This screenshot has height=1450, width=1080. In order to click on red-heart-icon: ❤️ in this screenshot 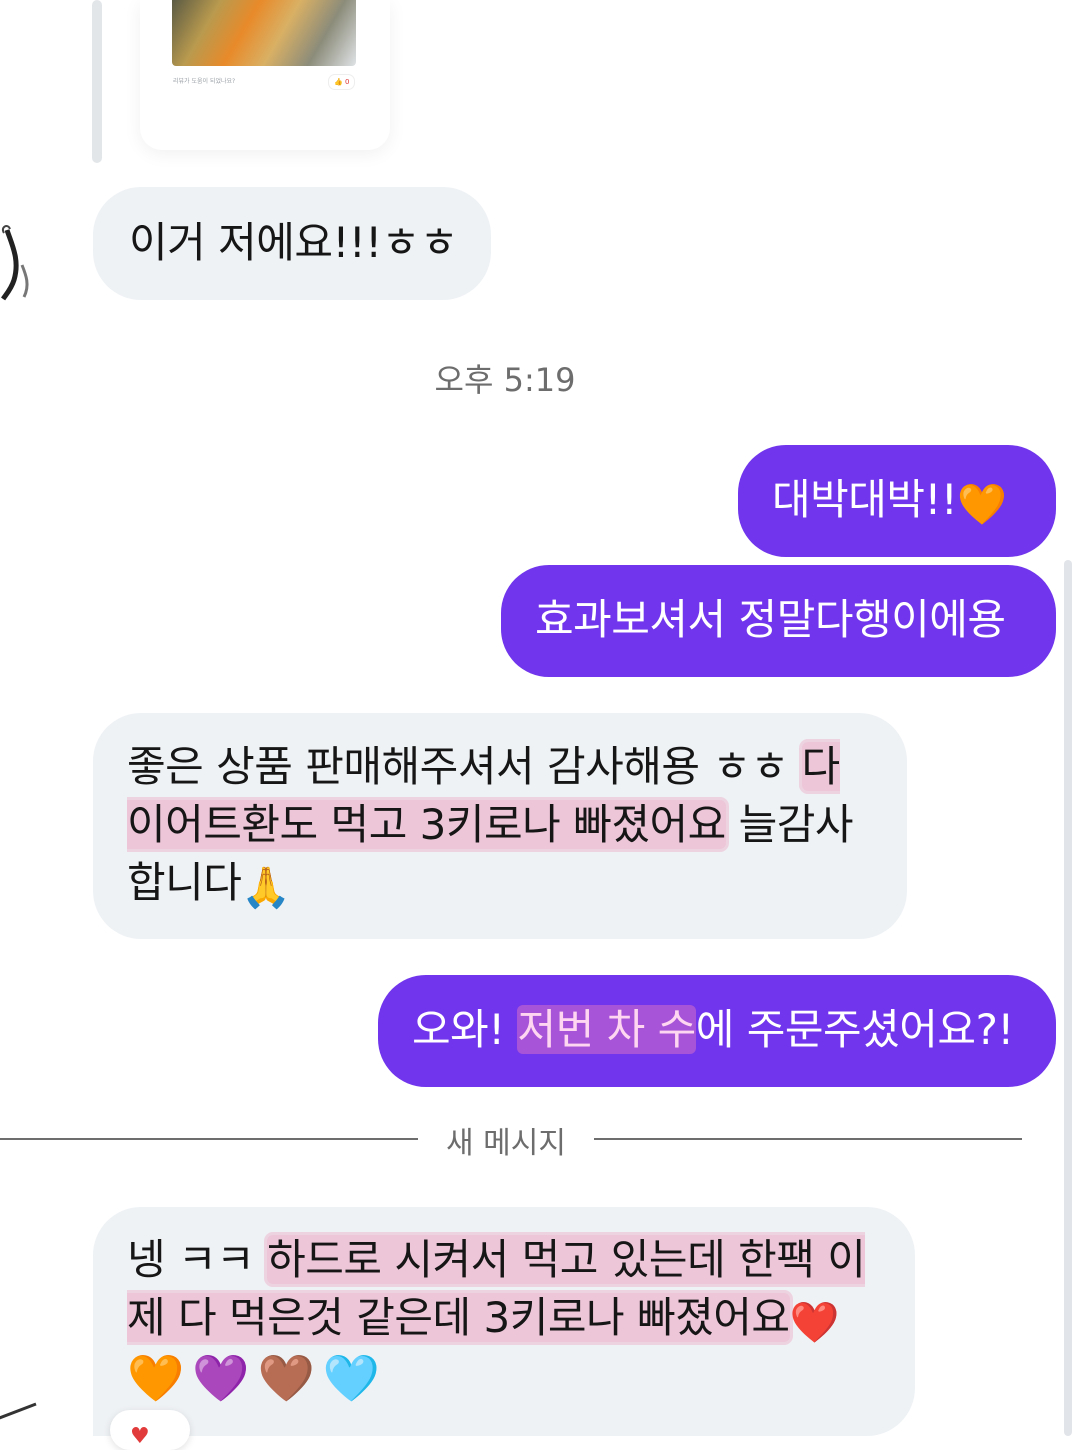, I will do `click(814, 1323)`.